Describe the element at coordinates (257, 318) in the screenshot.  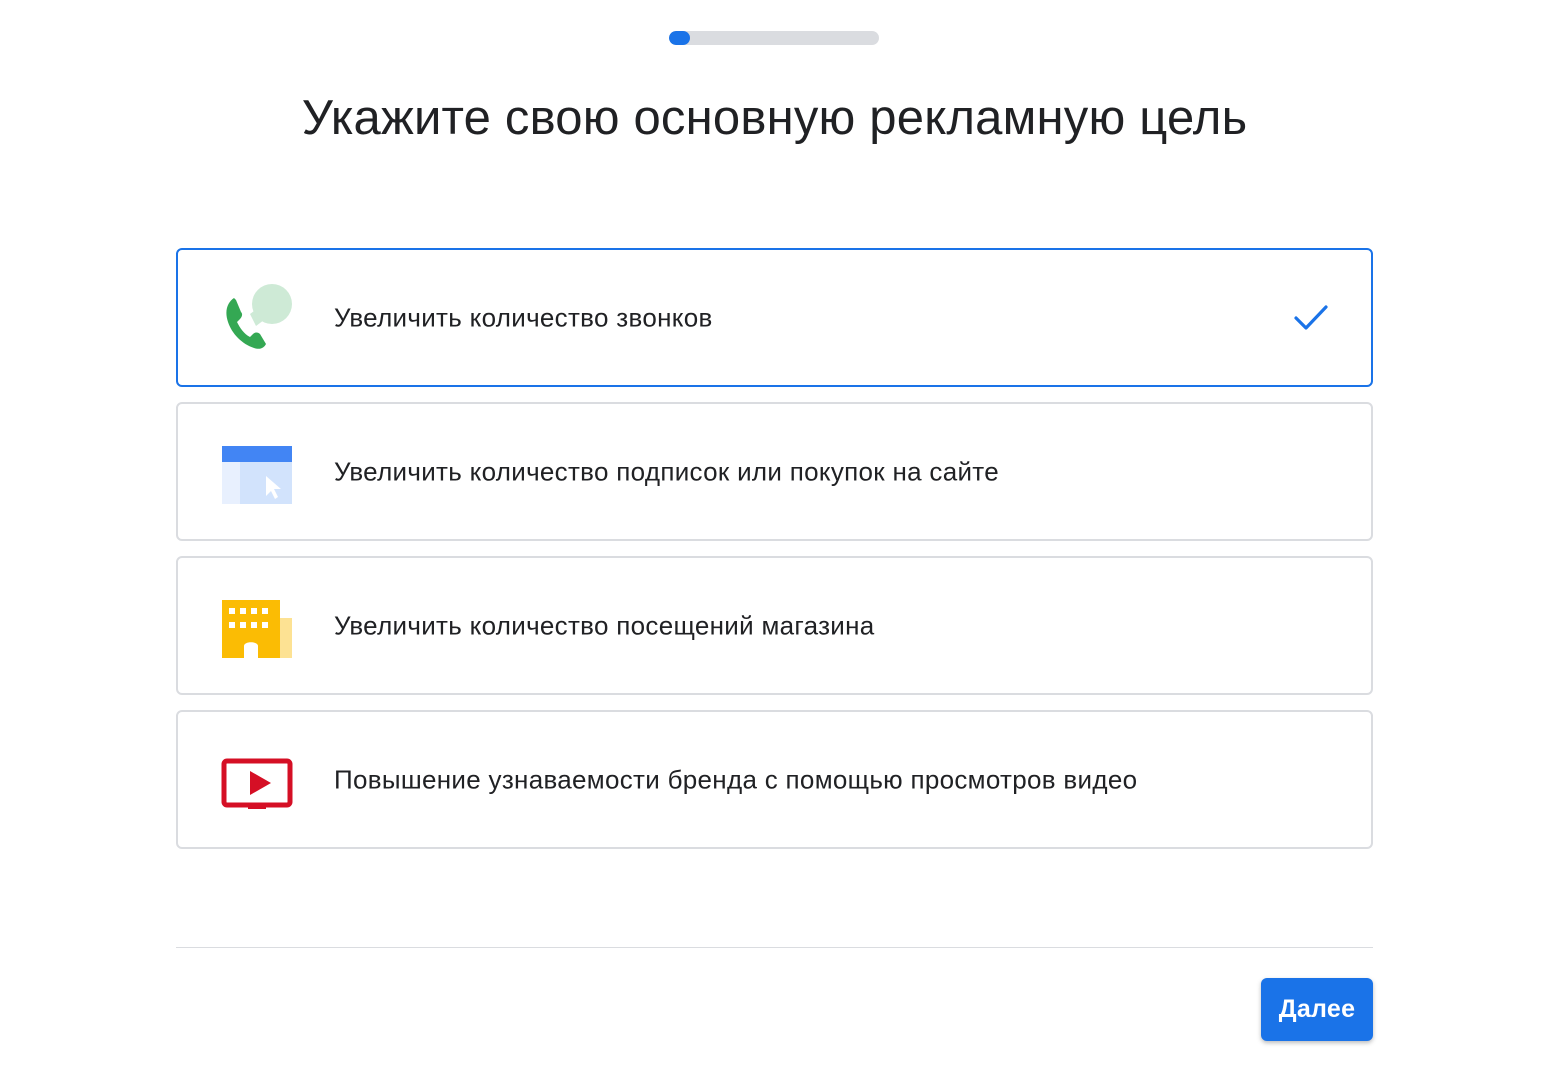
I see `phone-call-icon` at that location.